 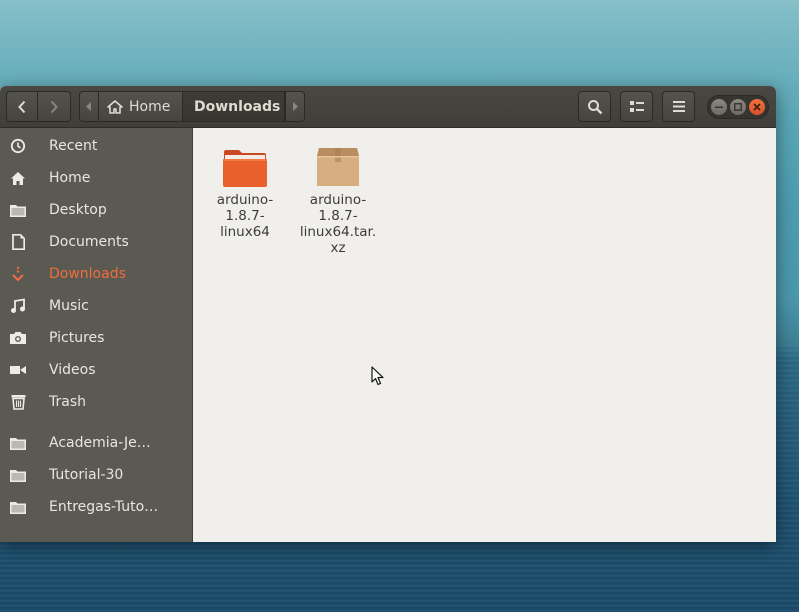 I want to click on file-name-label: arduino- 1.8.7- linux64, so click(x=245, y=216).